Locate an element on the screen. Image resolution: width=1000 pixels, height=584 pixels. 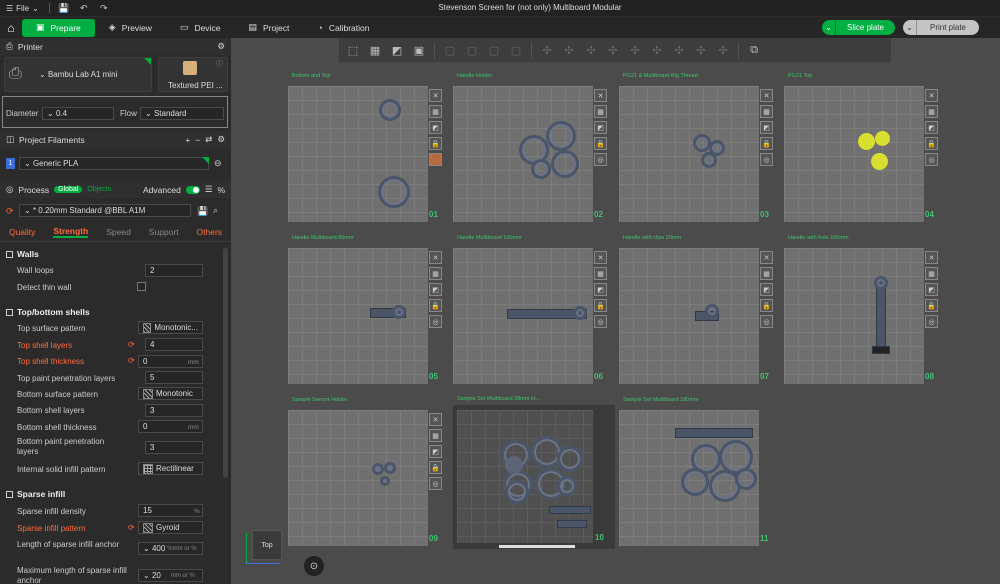
add-icon: + is located at coordinates (187, 140).